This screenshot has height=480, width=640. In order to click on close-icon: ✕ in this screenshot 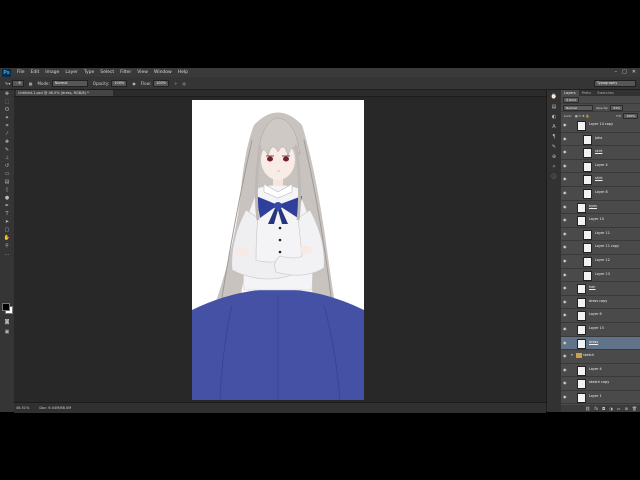, I will do `click(634, 72)`.